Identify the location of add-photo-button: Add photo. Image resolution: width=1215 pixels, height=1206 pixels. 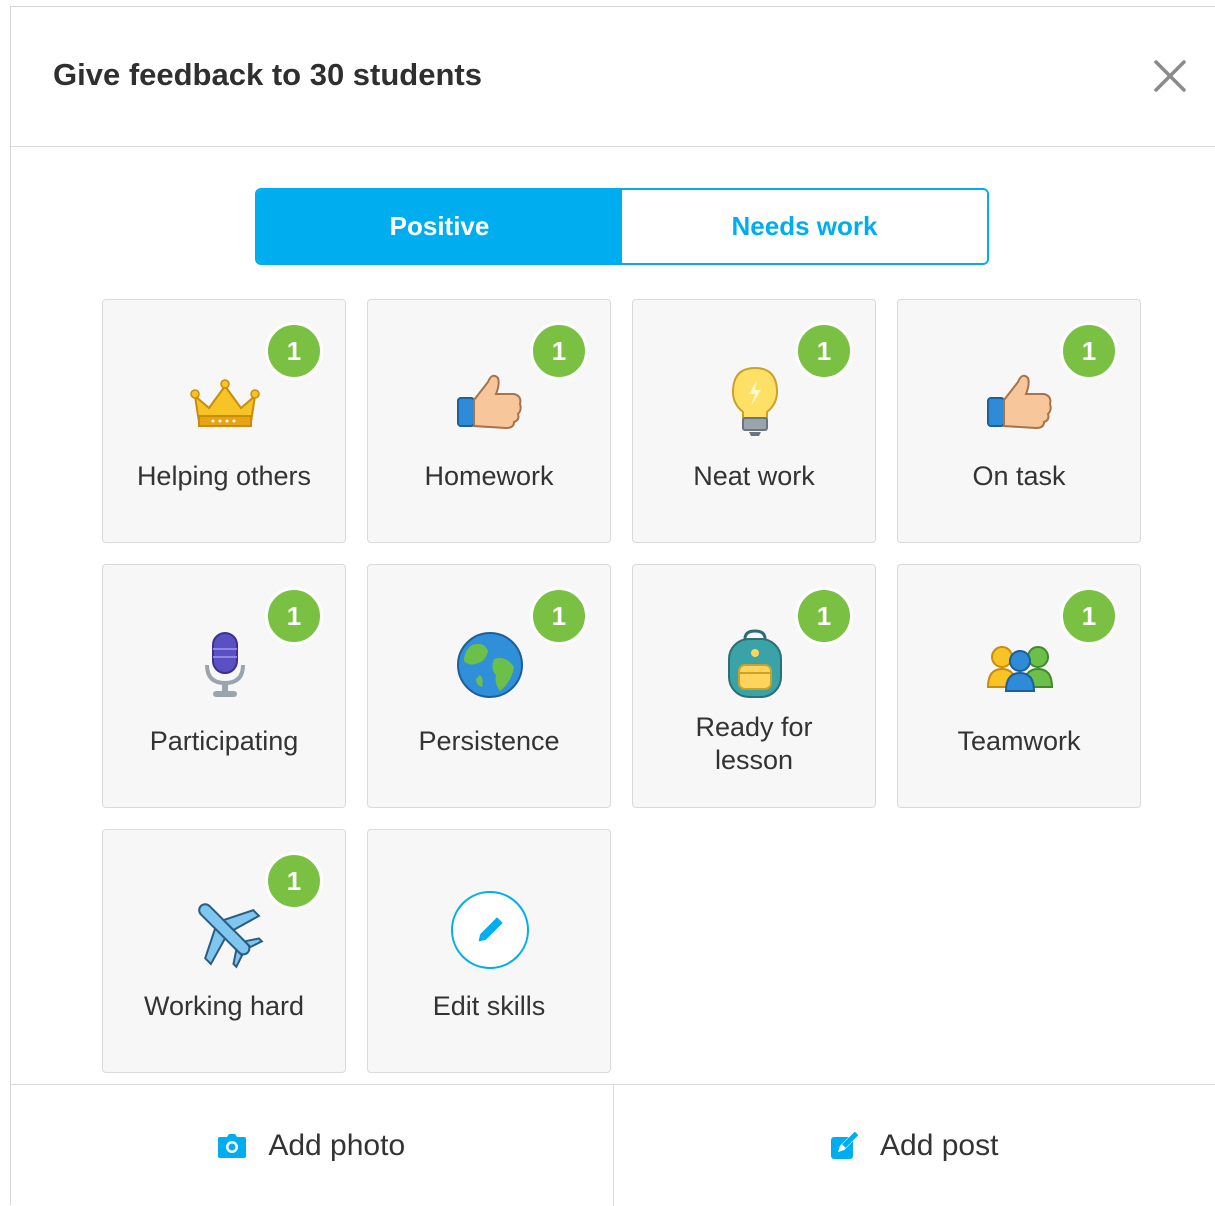
(312, 1145).